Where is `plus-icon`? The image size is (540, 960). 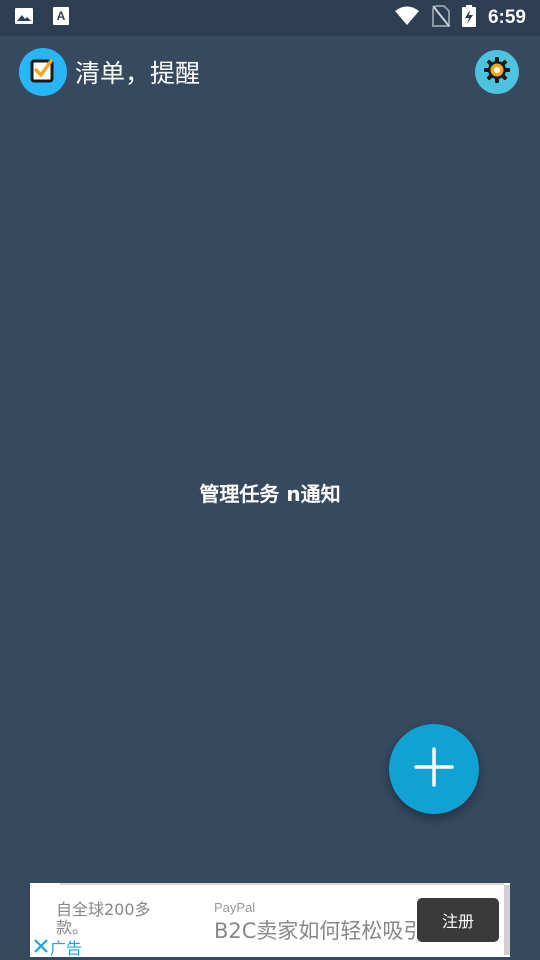 plus-icon is located at coordinates (434, 769).